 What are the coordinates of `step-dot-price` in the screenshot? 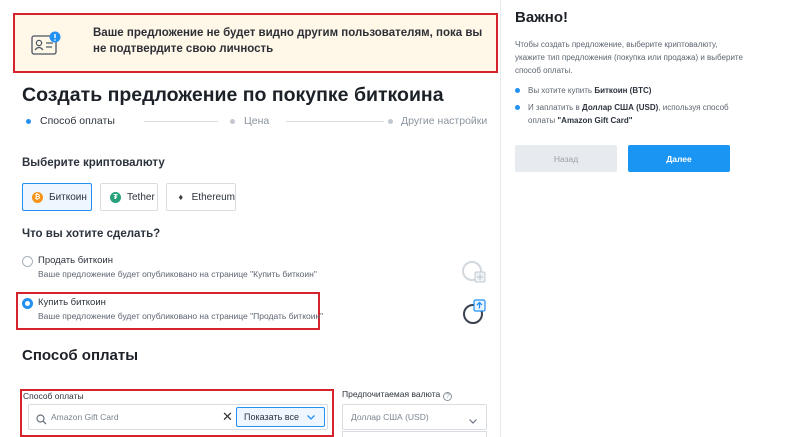 It's located at (232, 121).